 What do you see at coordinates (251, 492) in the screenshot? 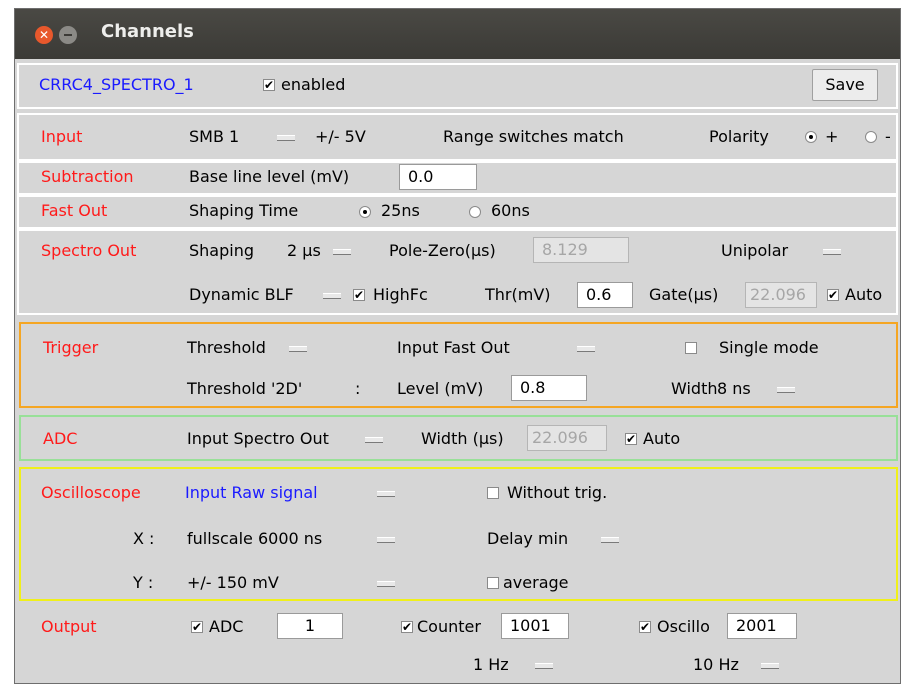
I see `osc-input-label: Input Raw signal` at bounding box center [251, 492].